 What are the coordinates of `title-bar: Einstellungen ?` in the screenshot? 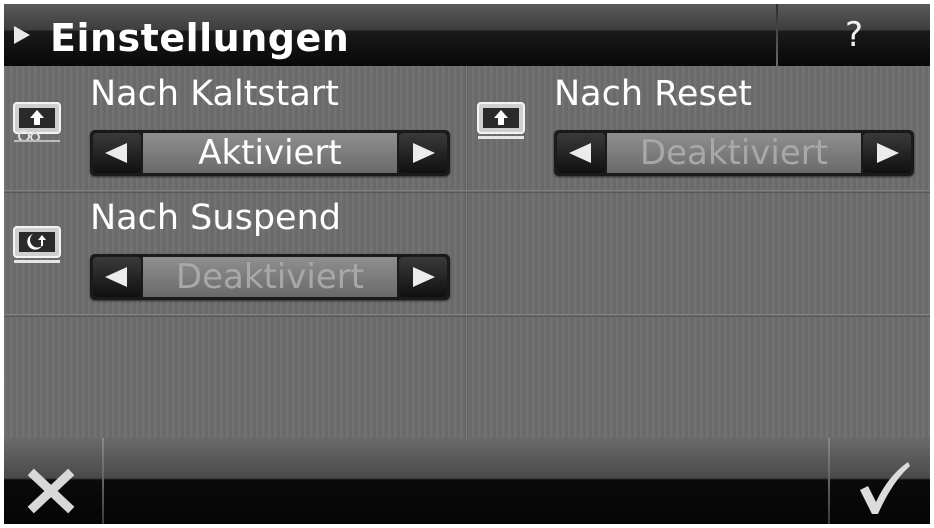 It's located at (467, 35).